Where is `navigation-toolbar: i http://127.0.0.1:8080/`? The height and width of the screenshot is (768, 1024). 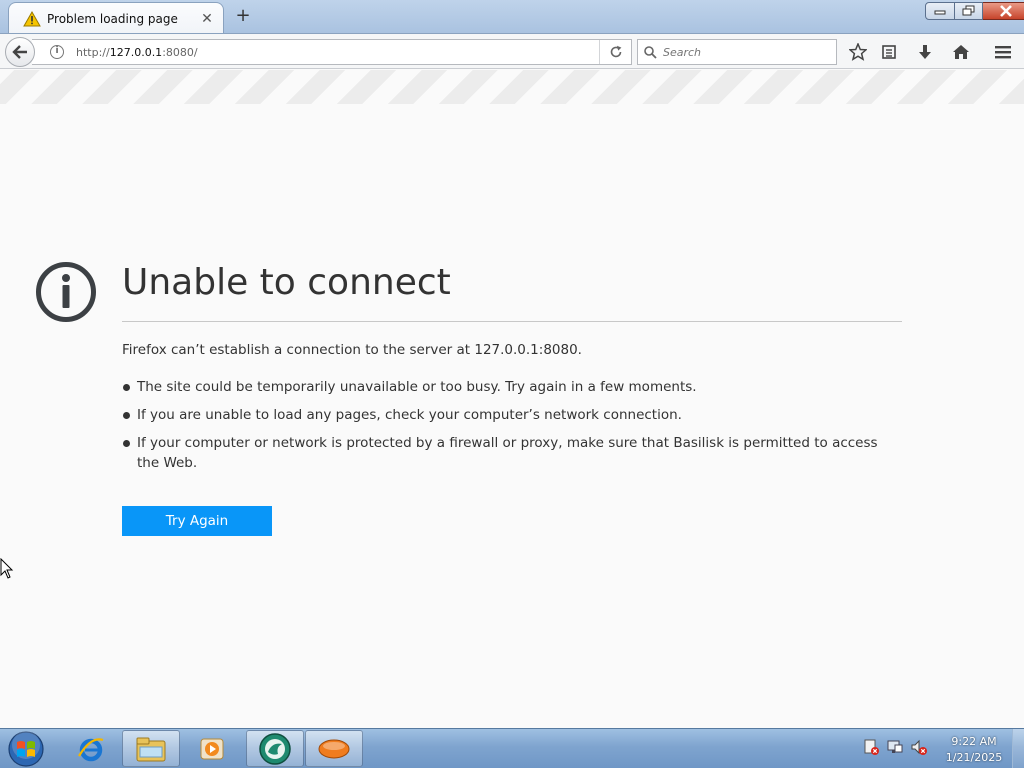
navigation-toolbar: i http://127.0.0.1:8080/ is located at coordinates (512, 51).